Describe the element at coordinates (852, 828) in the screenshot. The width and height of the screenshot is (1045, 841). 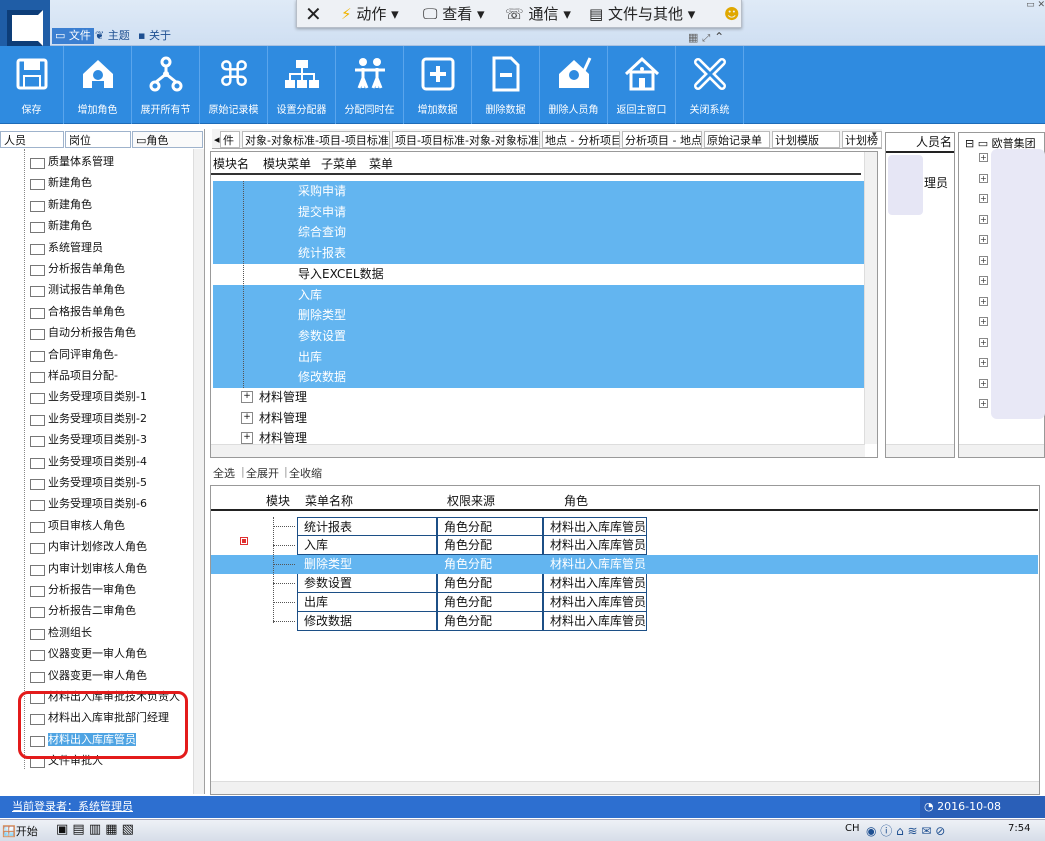
I see `ime-indicator: CH` at that location.